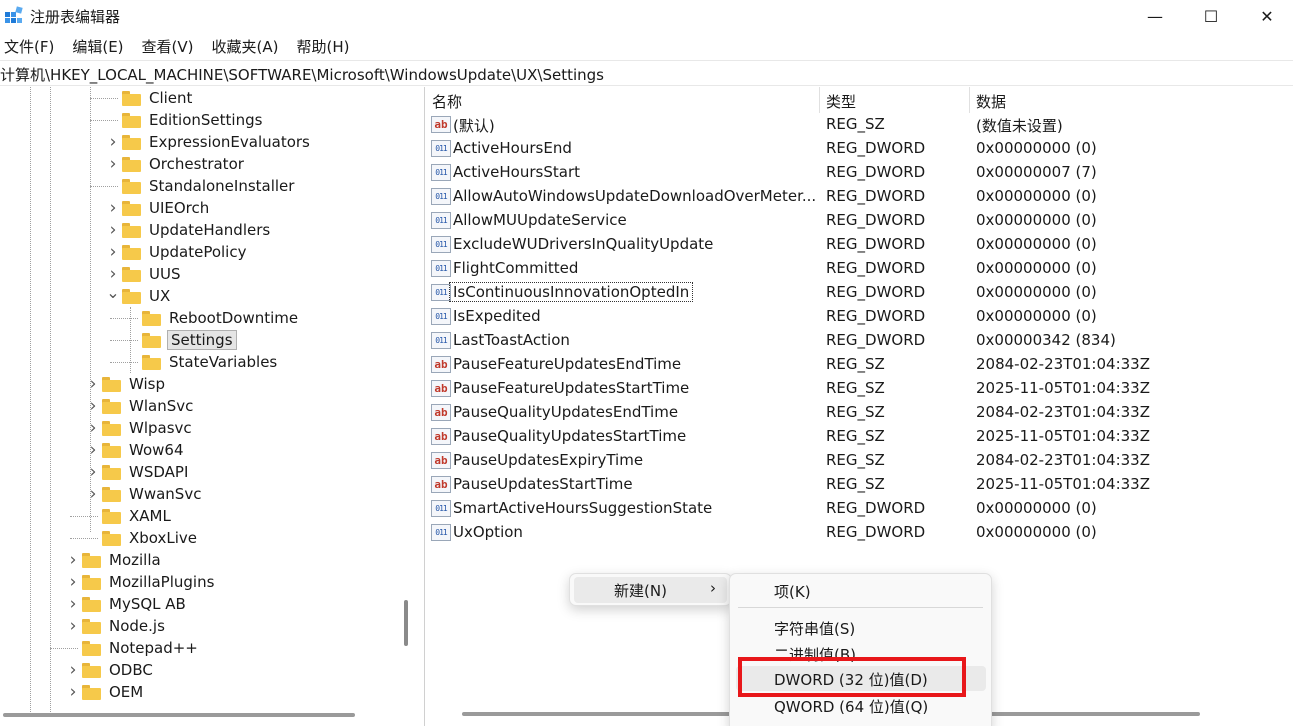 The width and height of the screenshot is (1293, 726). What do you see at coordinates (565, 412) in the screenshot?
I see `value-name: PauseQualityUpdatesEndTime` at bounding box center [565, 412].